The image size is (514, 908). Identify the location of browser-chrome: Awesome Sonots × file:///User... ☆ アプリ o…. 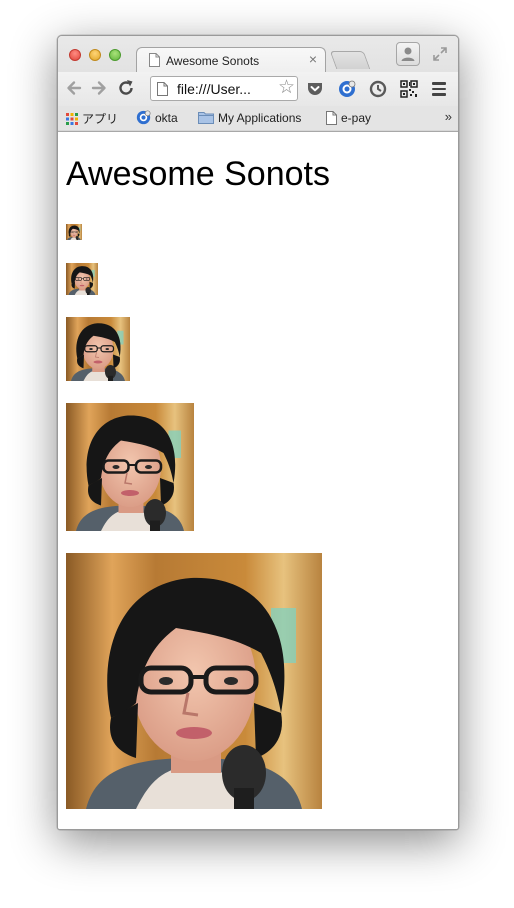
(258, 84).